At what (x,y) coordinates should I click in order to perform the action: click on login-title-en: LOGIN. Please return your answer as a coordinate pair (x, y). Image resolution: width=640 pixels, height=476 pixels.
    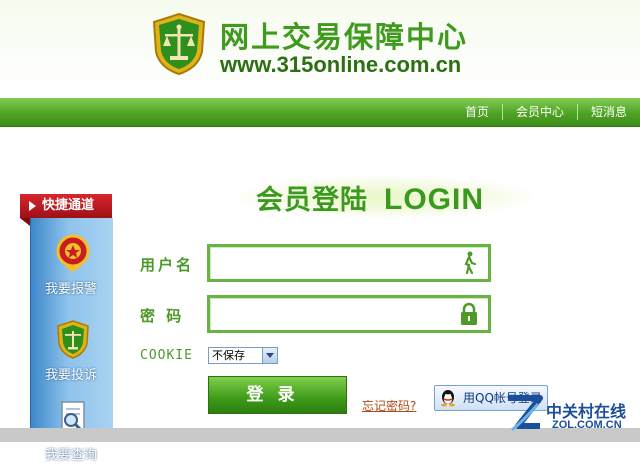
    Looking at the image, I should click on (434, 199).